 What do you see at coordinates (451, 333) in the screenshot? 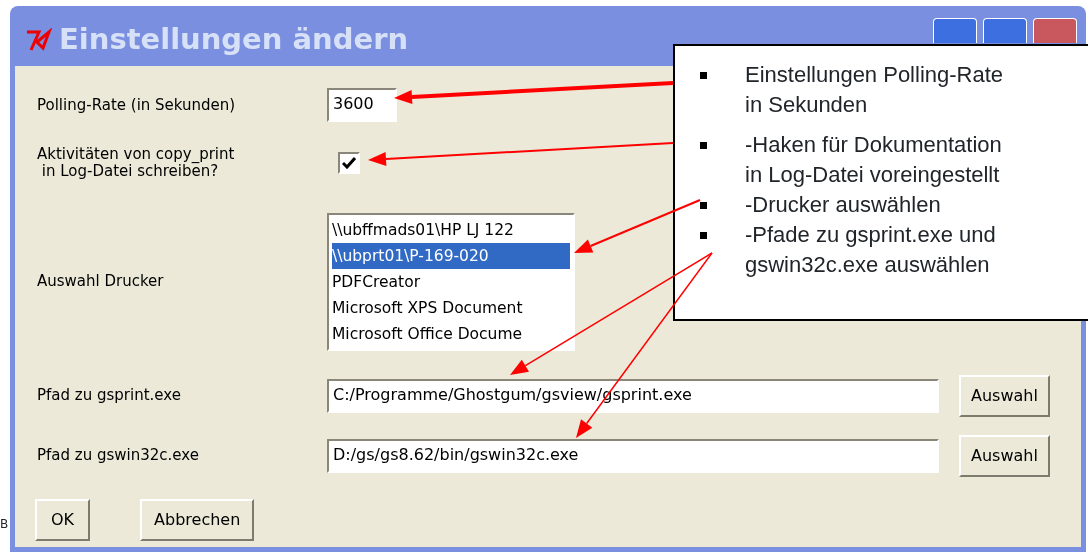
I see `list-item: Microsoft Office Docume` at bounding box center [451, 333].